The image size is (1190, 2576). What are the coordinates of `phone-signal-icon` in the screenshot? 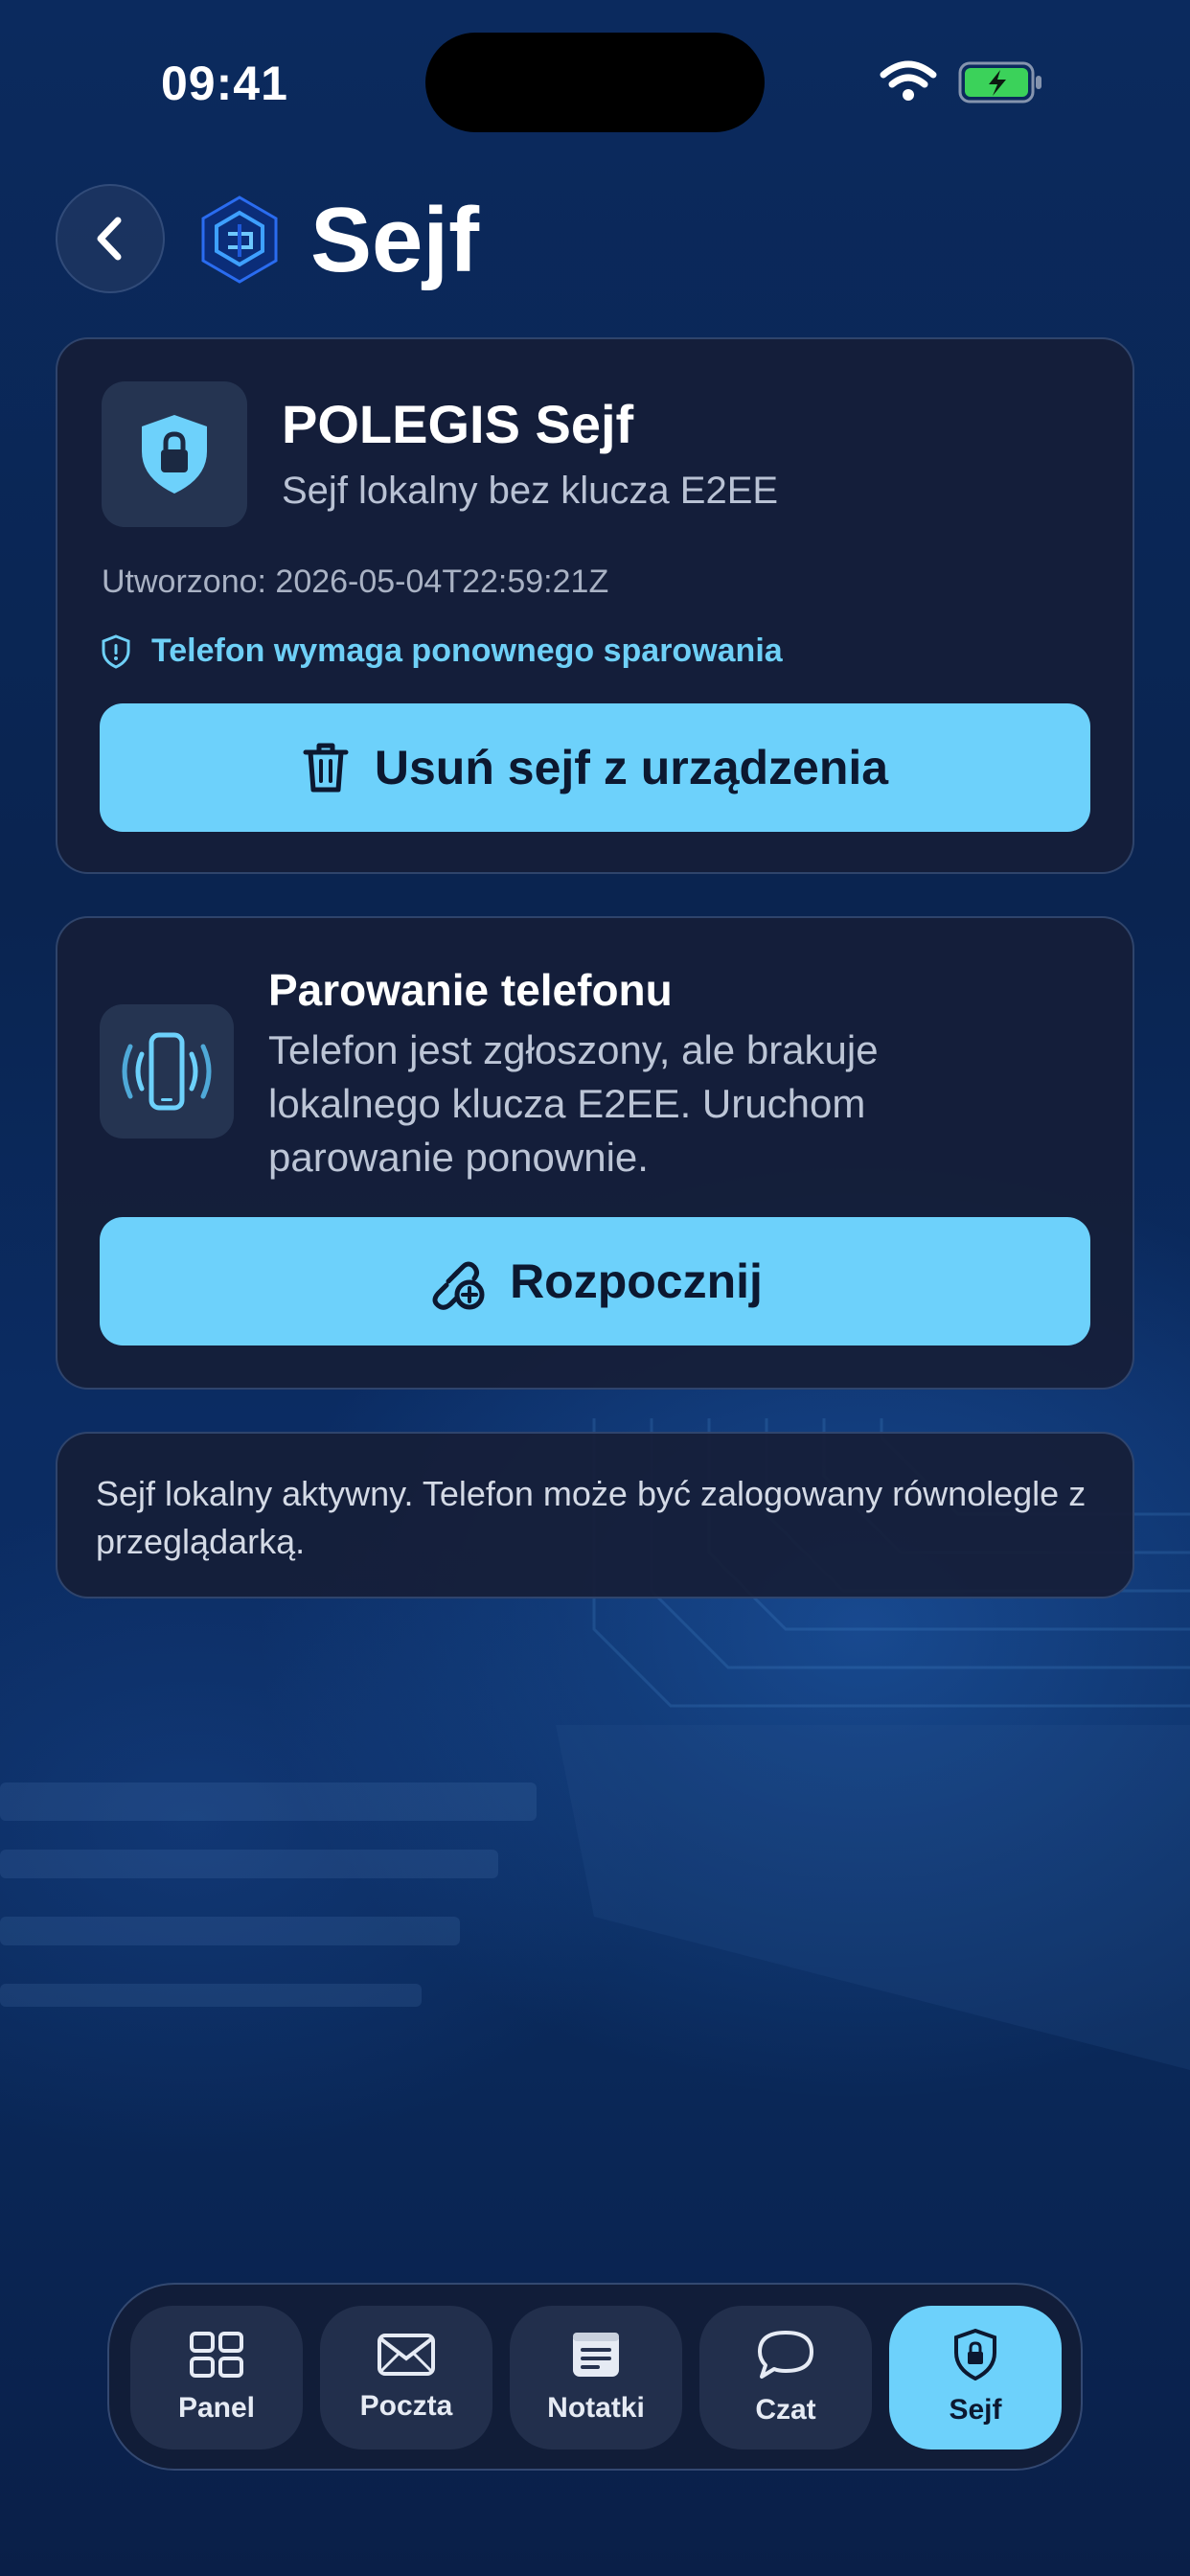 It's located at (167, 1071).